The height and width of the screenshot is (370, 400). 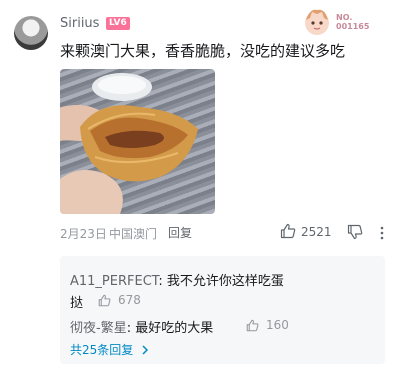 I want to click on level-badge: LV6, so click(x=118, y=23).